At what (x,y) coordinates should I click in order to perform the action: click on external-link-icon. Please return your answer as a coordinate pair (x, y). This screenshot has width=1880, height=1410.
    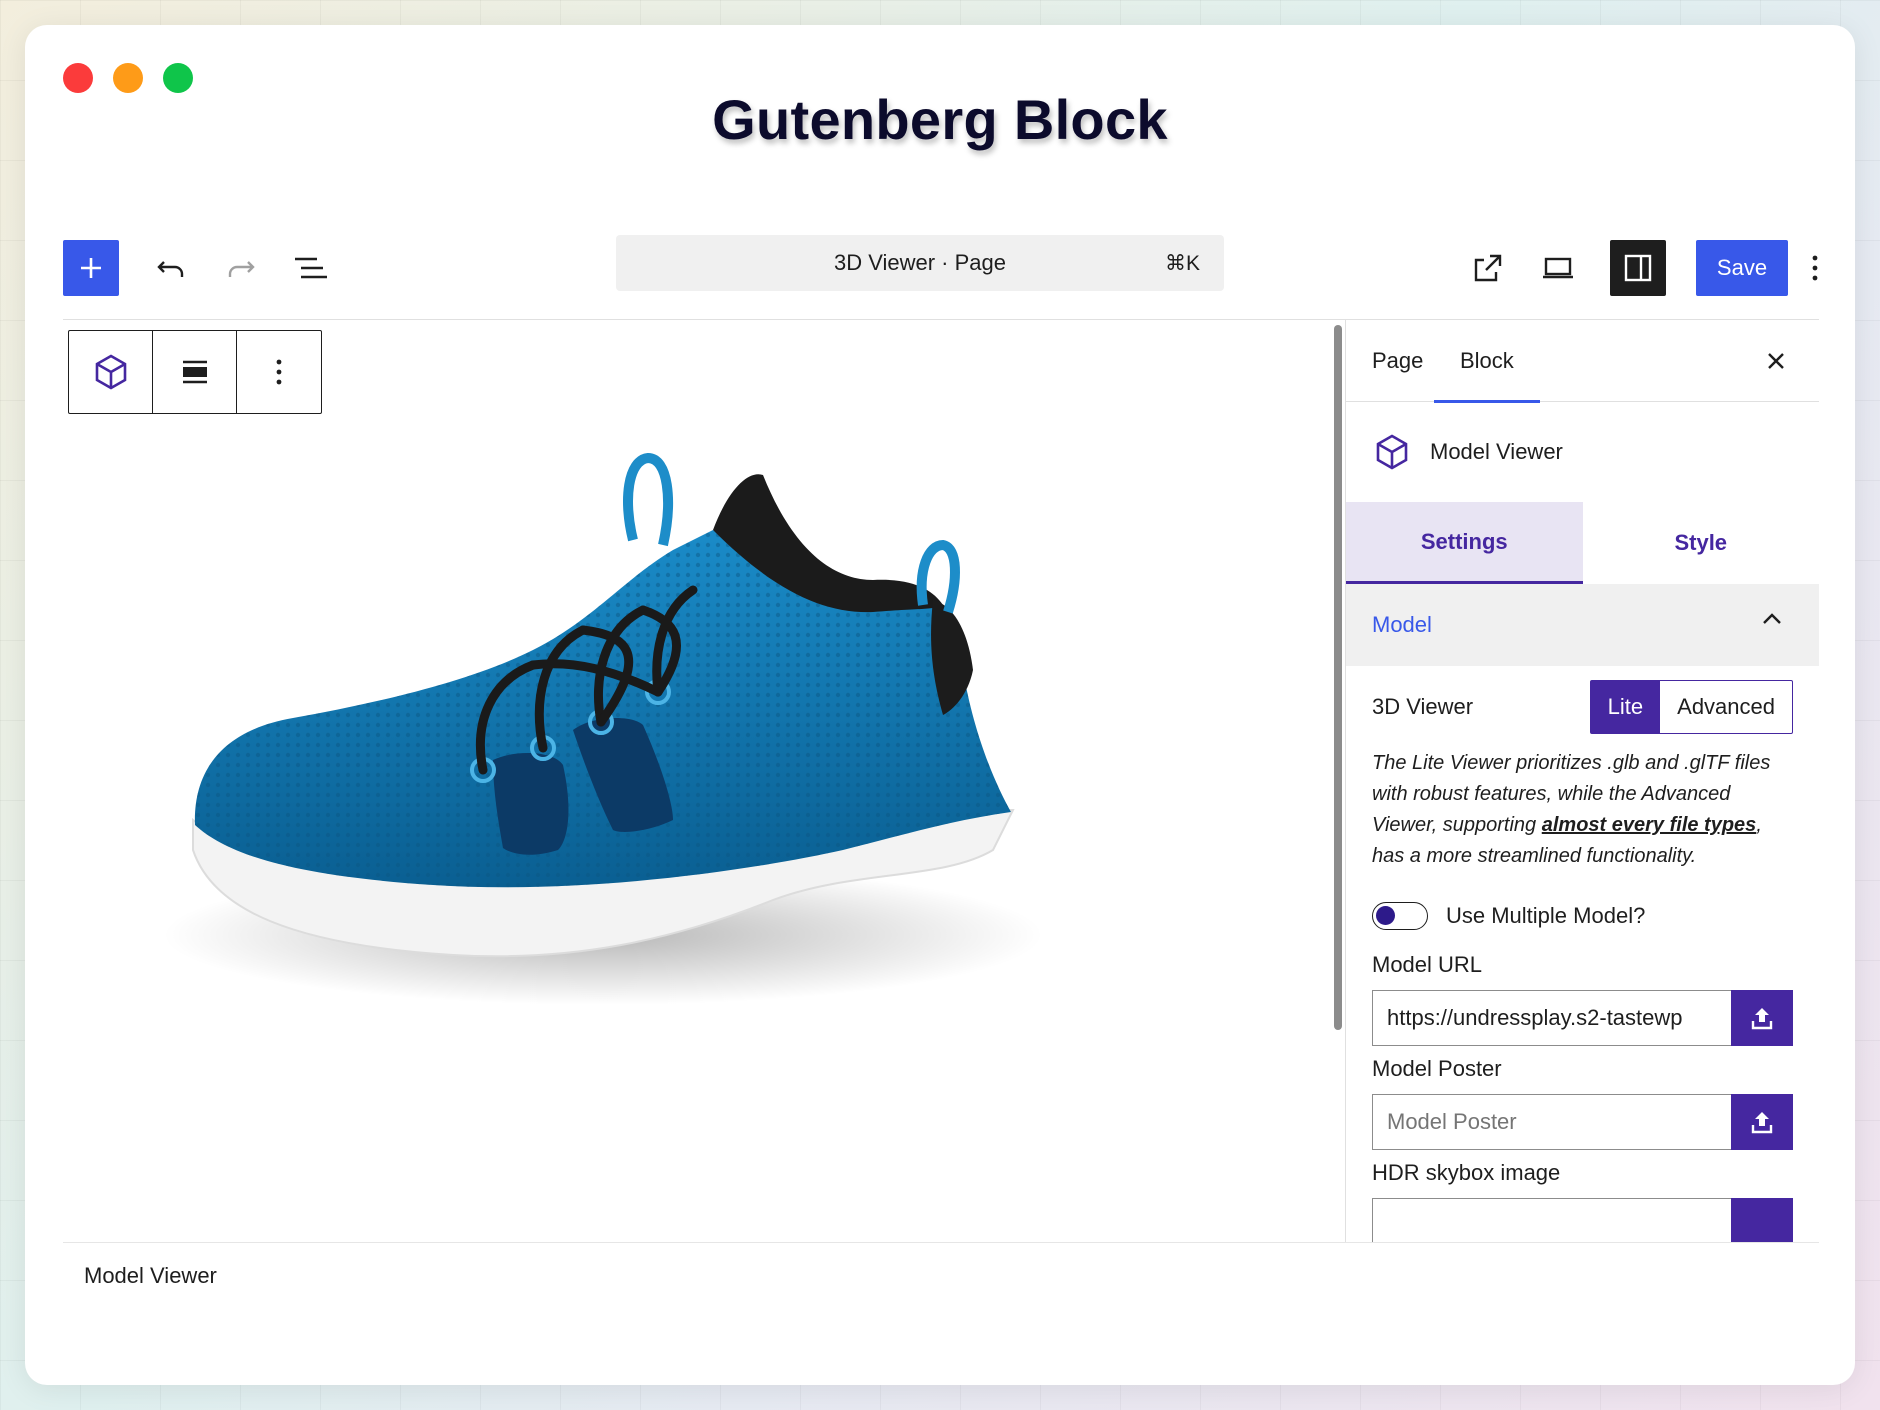
    Looking at the image, I should click on (1488, 268).